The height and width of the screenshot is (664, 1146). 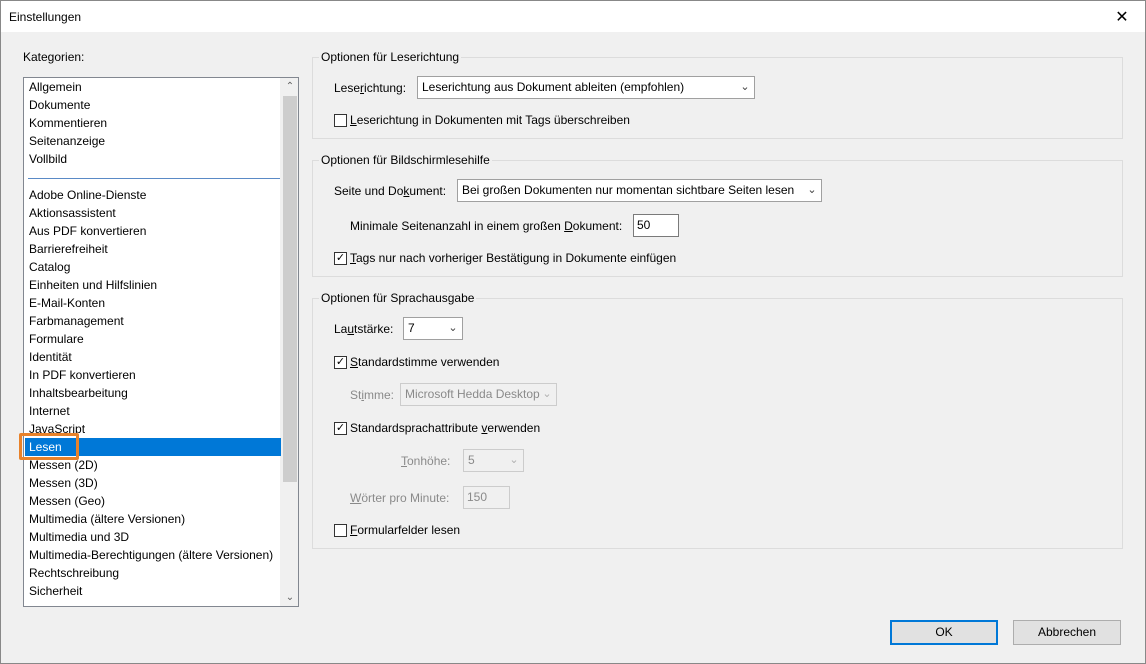 I want to click on pitch-value: 5, so click(x=471, y=460).